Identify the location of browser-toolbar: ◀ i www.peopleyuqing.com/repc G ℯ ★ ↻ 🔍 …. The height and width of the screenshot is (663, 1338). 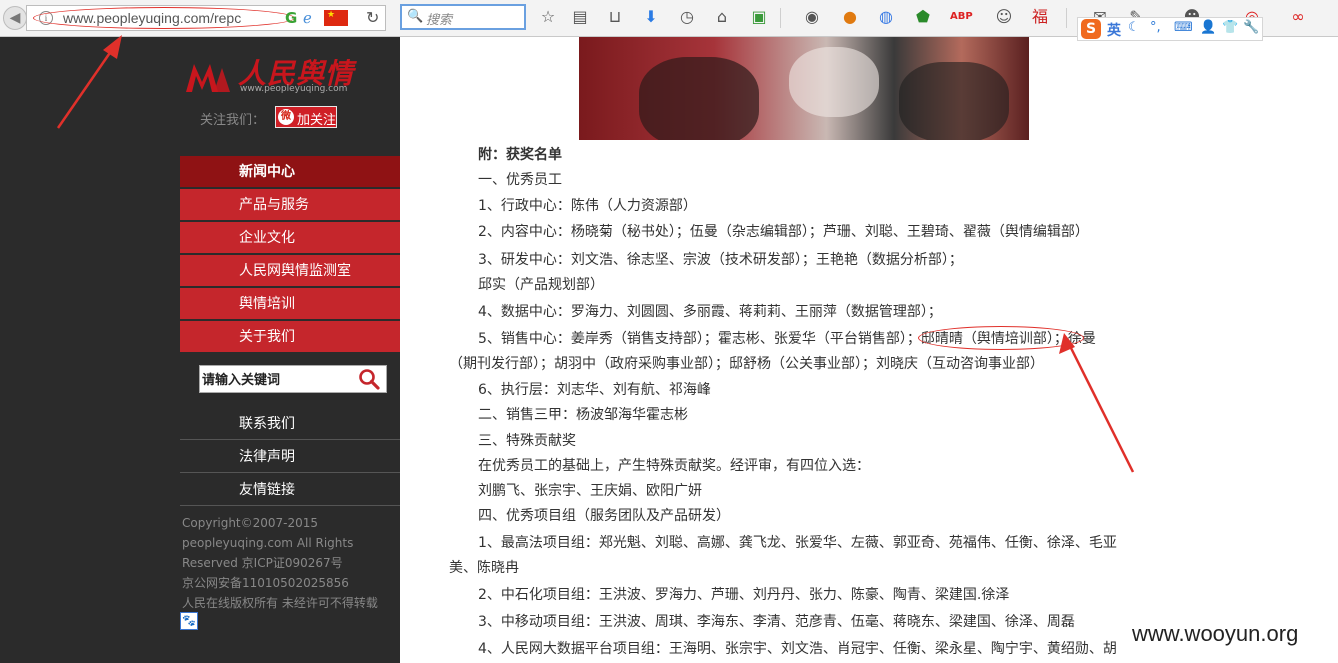
(669, 20).